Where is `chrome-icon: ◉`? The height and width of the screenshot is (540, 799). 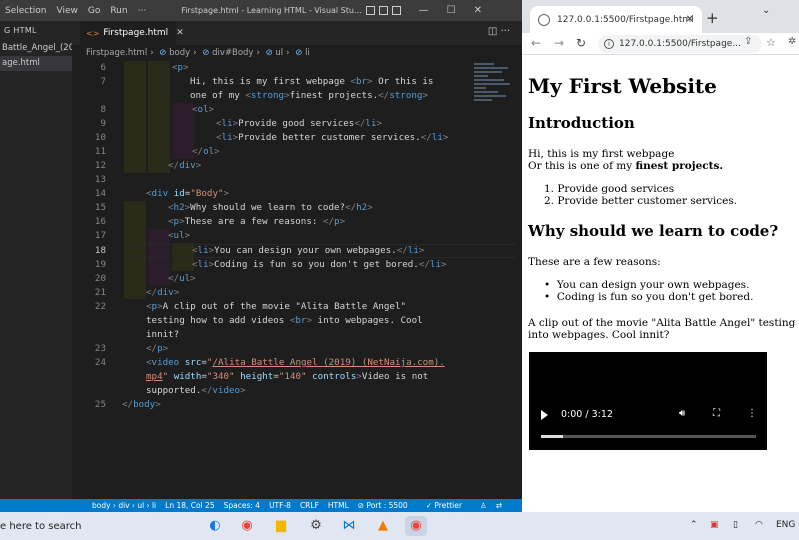
chrome-icon: ◉ is located at coordinates (247, 526).